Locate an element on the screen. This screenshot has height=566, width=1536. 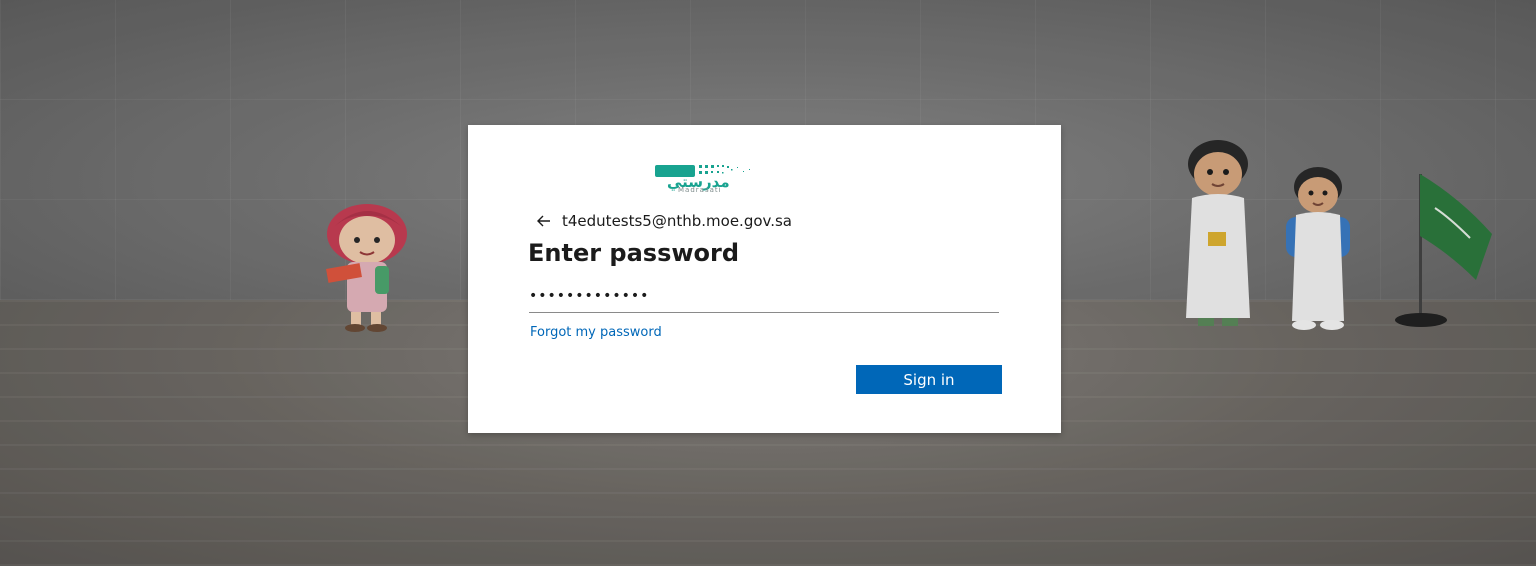
identity-banner: t4edutests5@nthb.moe.gov.sa is located at coordinates (663, 221).